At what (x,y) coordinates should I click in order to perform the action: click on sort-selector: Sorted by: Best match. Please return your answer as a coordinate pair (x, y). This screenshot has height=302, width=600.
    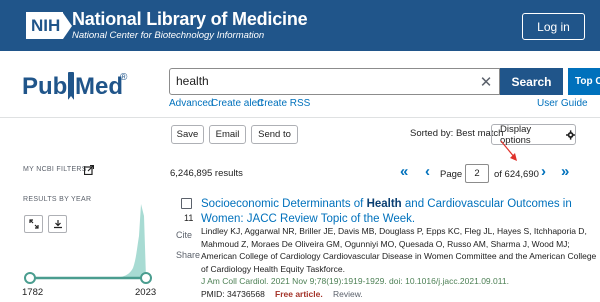
    Looking at the image, I should click on (456, 133).